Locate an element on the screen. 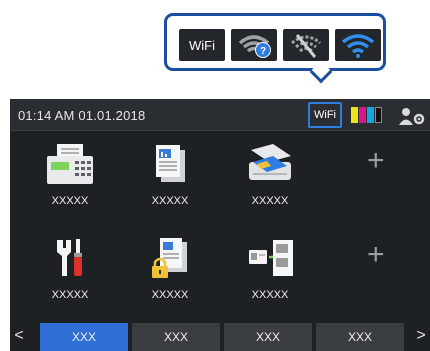 Image resolution: width=430 pixels, height=351 pixels. tab-3: XXX is located at coordinates (268, 337).